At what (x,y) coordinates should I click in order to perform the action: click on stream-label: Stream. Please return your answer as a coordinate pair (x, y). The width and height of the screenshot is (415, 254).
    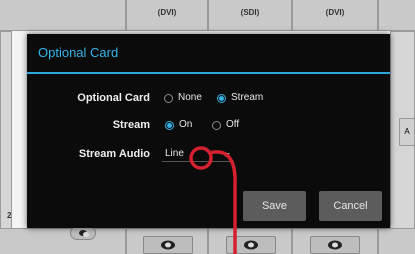
    Looking at the image, I should click on (131, 125).